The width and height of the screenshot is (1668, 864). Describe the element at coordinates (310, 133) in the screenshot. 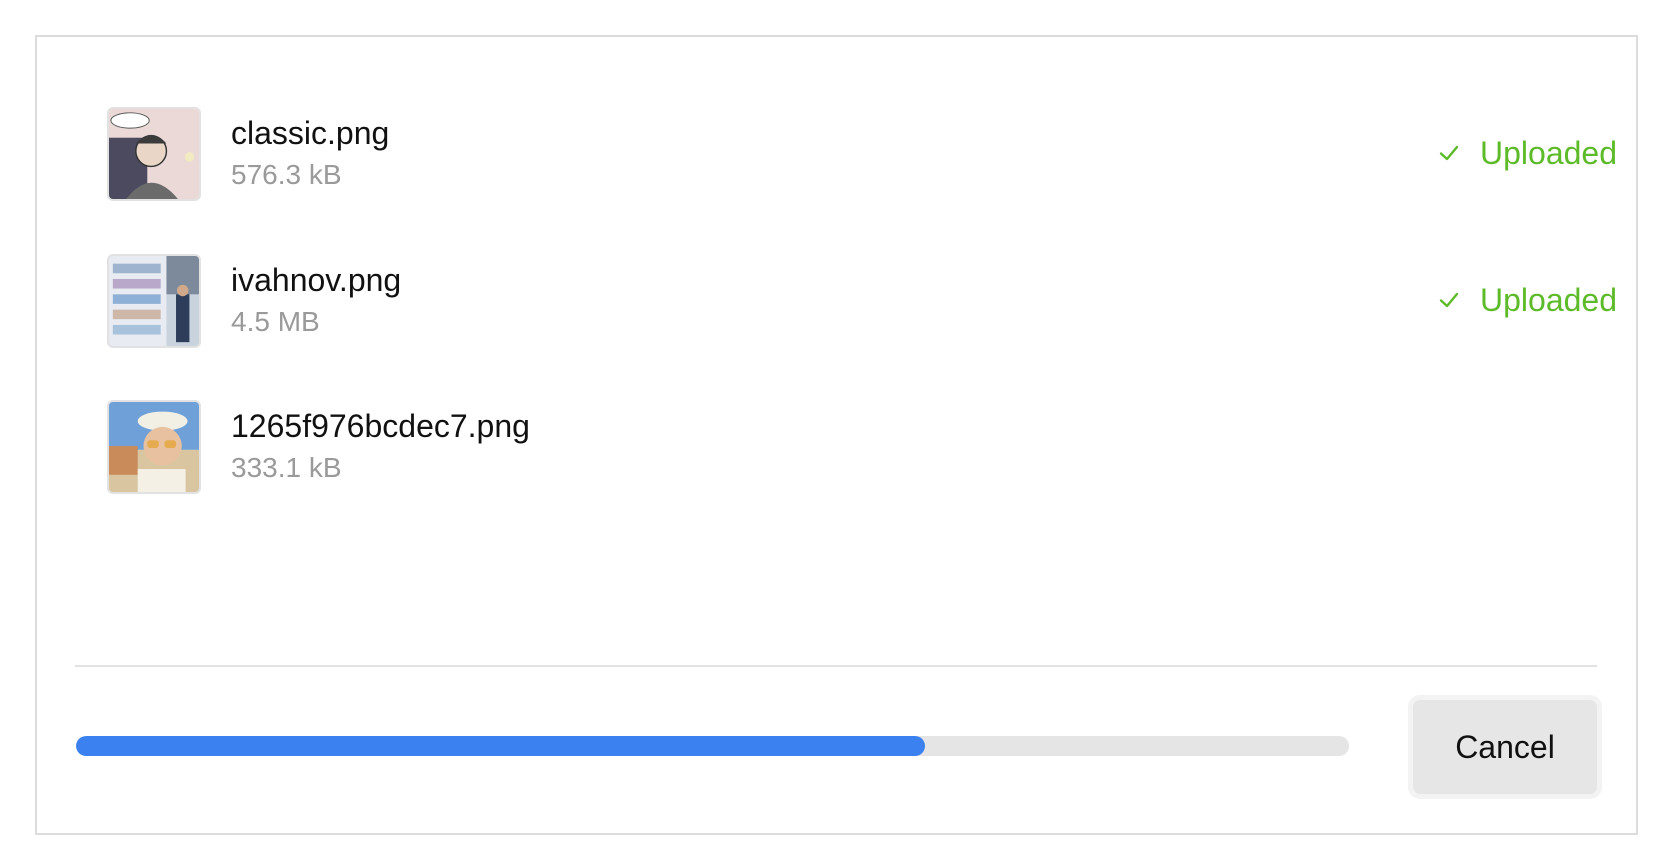

I see `file-name: classic.png` at that location.